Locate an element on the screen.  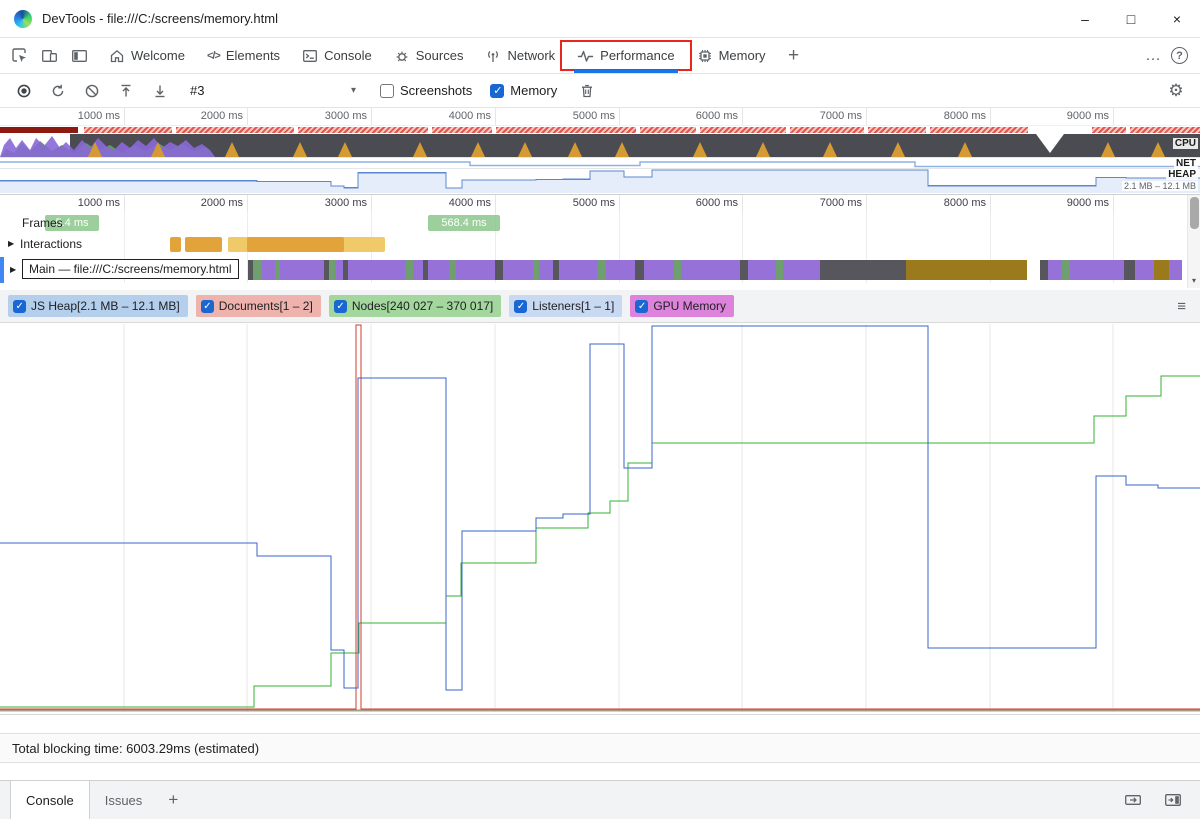
tab-performance: Performance is located at coordinates (626, 55).